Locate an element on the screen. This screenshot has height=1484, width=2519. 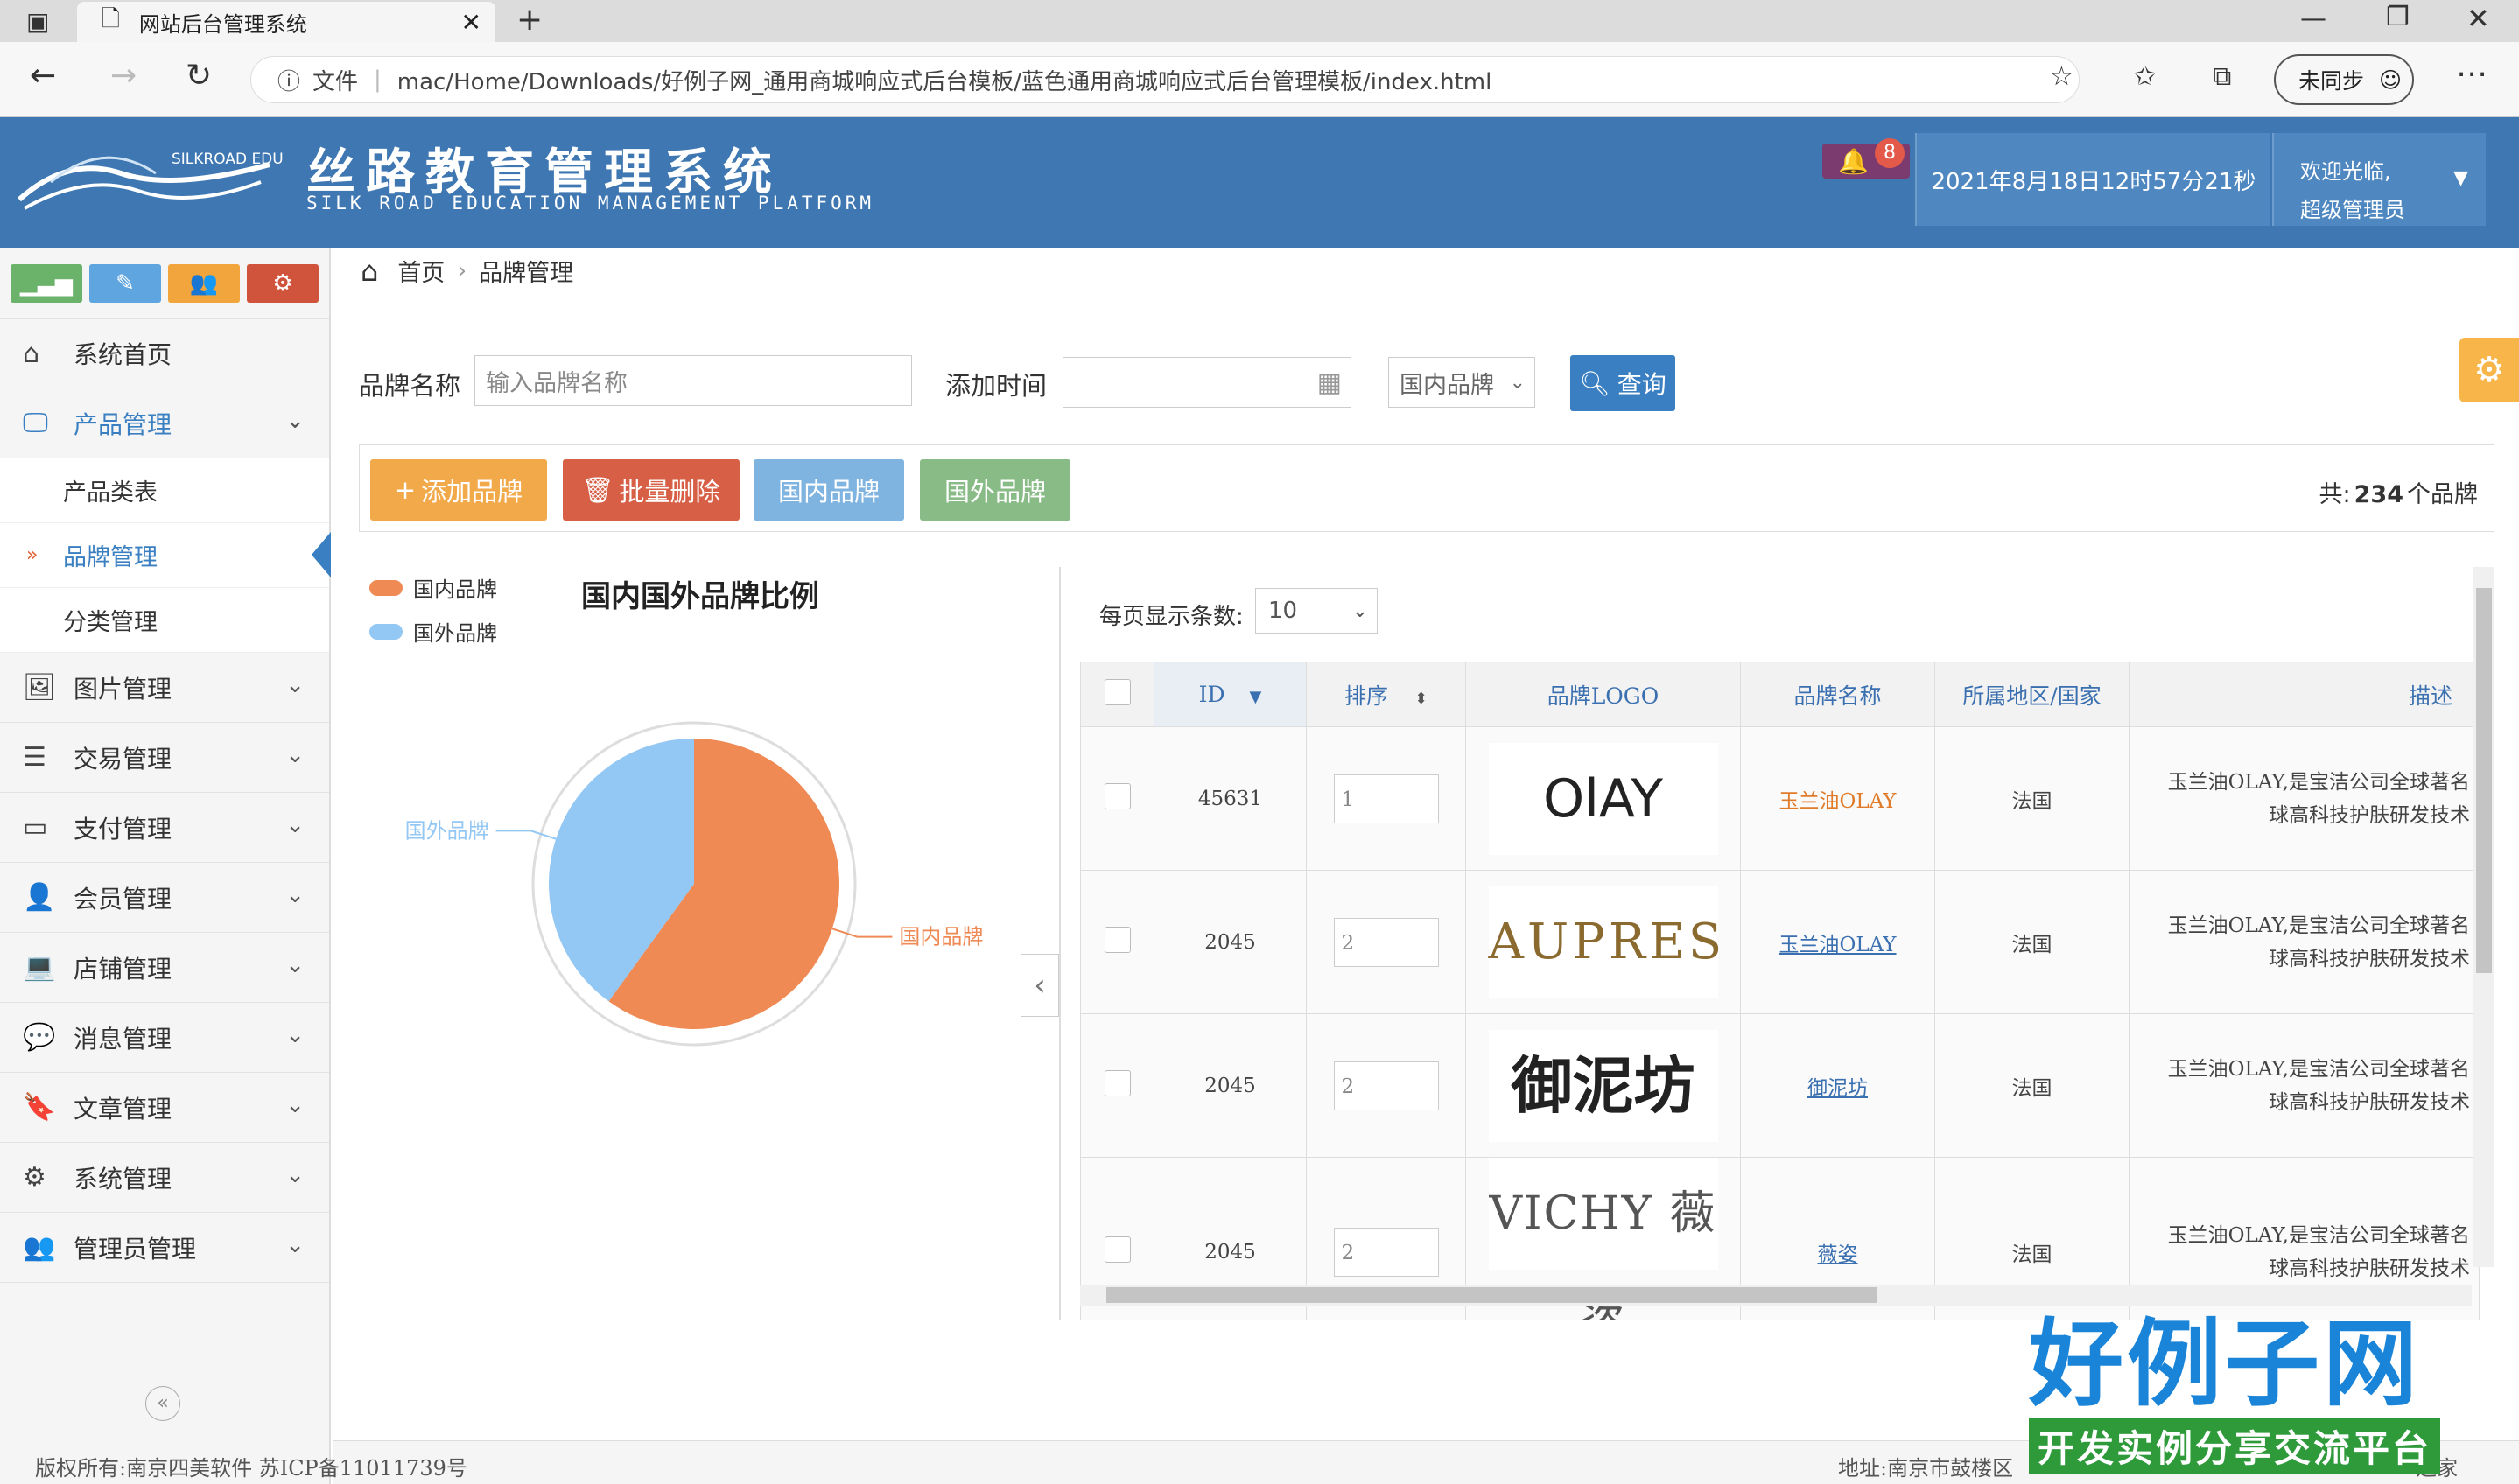
tab-title: 网站后台管理系统 is located at coordinates (222, 24).